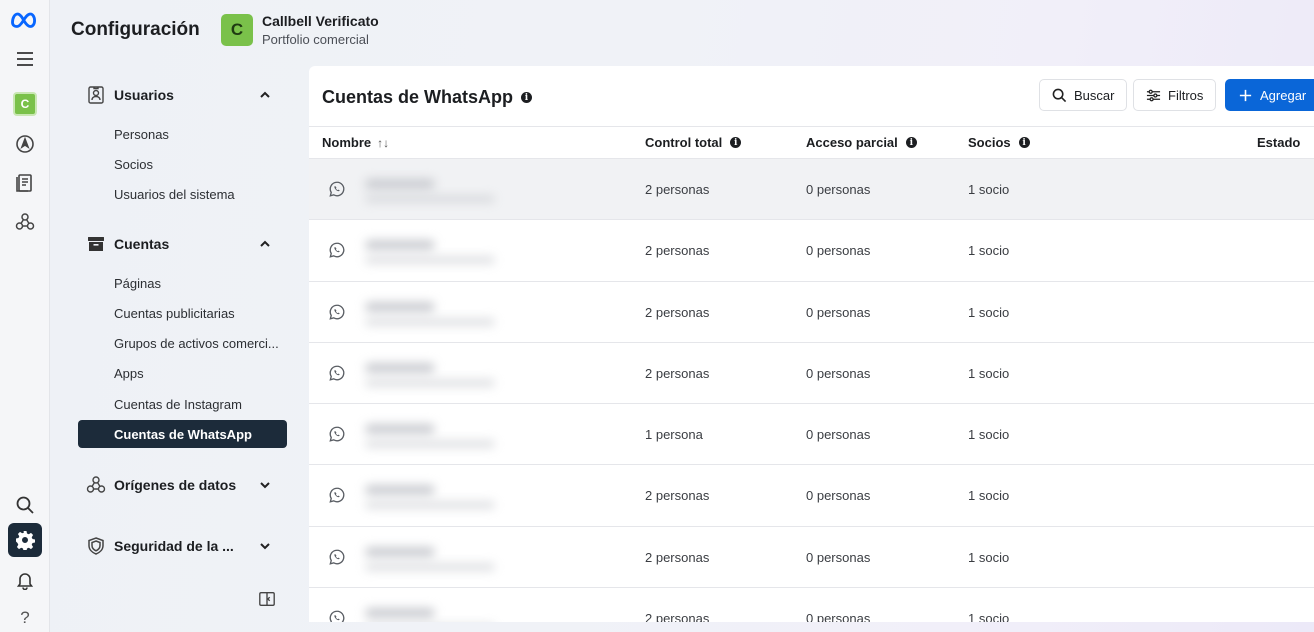 The image size is (1314, 632). What do you see at coordinates (315, 39) in the screenshot?
I see `business-subtitle: Portfolio comercial` at bounding box center [315, 39].